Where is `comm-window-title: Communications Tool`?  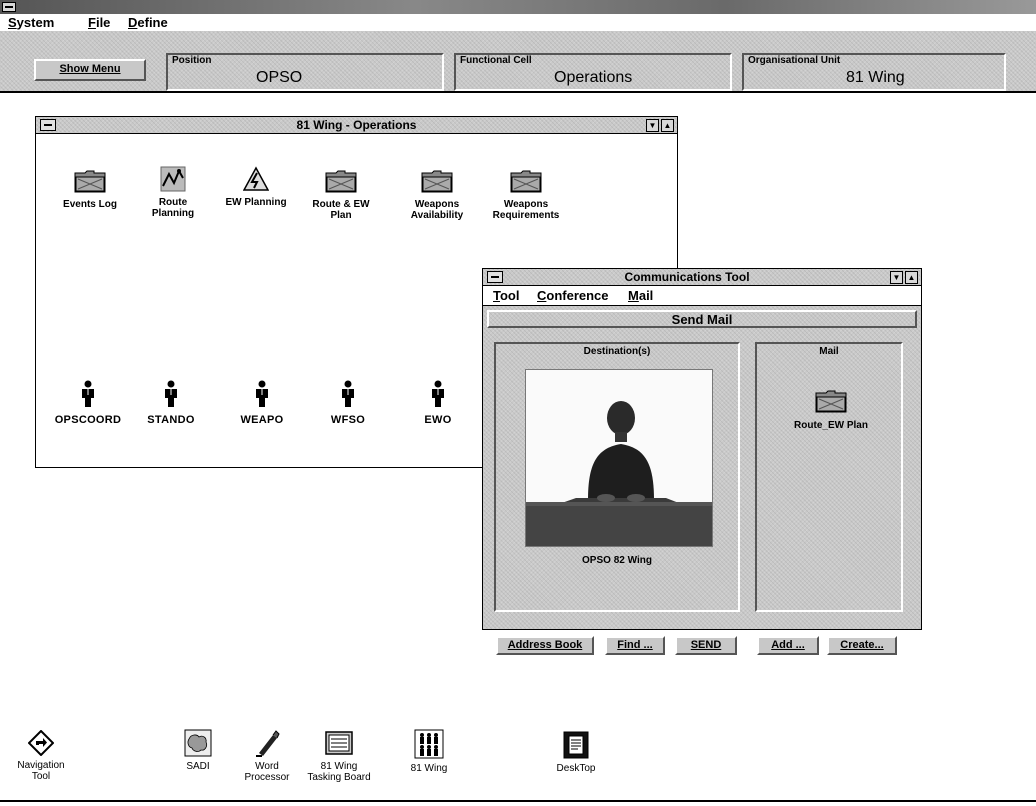 comm-window-title: Communications Tool is located at coordinates (687, 277).